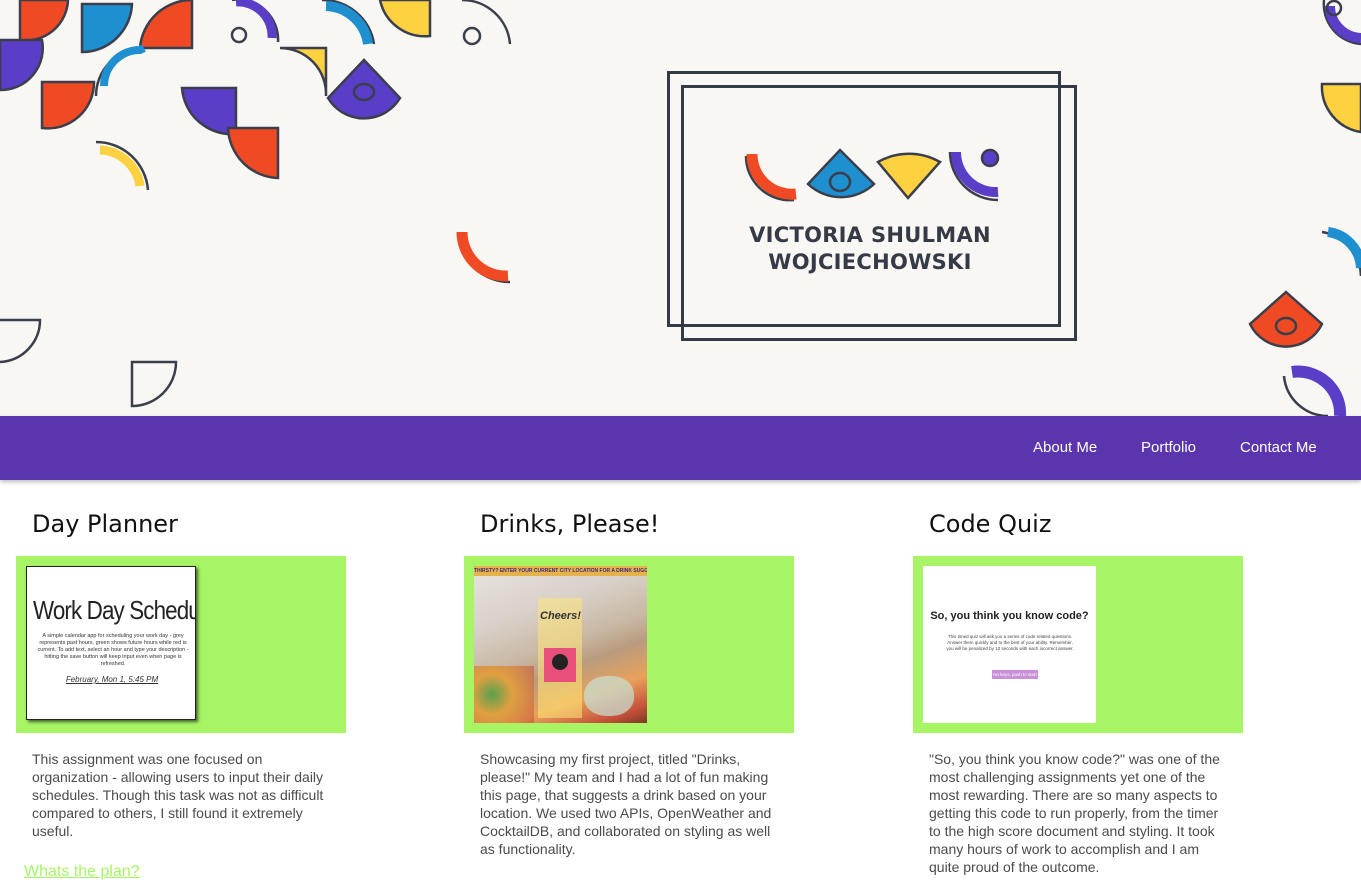  Describe the element at coordinates (1278, 448) in the screenshot. I see `nav-contact-me: Contact Me` at that location.